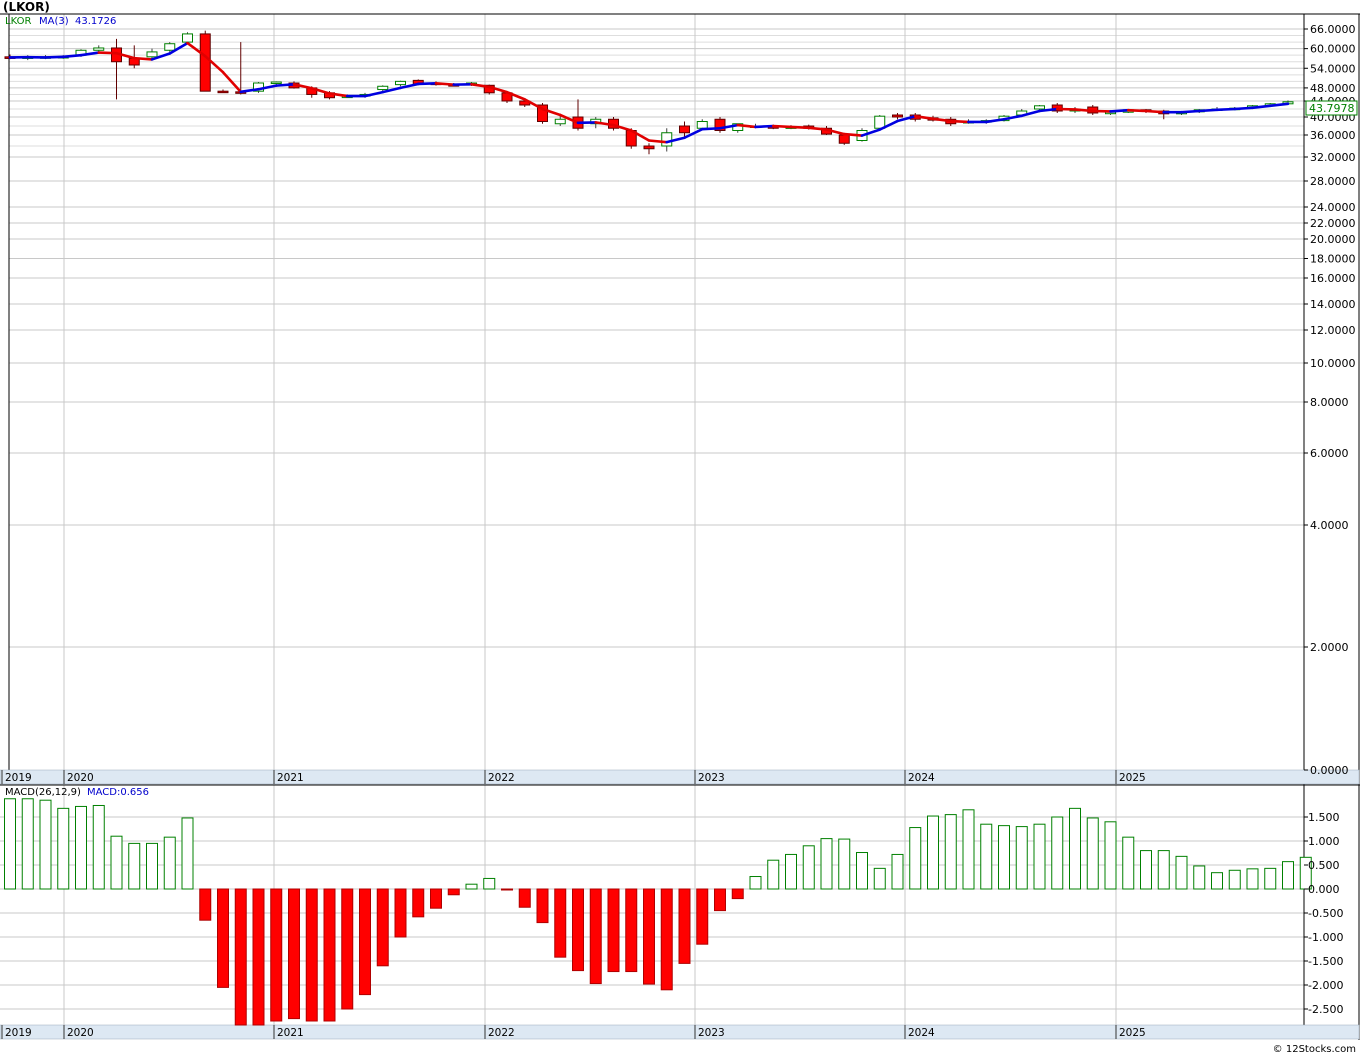 This screenshot has height=1060, width=1360. What do you see at coordinates (1325, 961) in the screenshot?
I see `macd-tick-label: -1.500` at bounding box center [1325, 961].